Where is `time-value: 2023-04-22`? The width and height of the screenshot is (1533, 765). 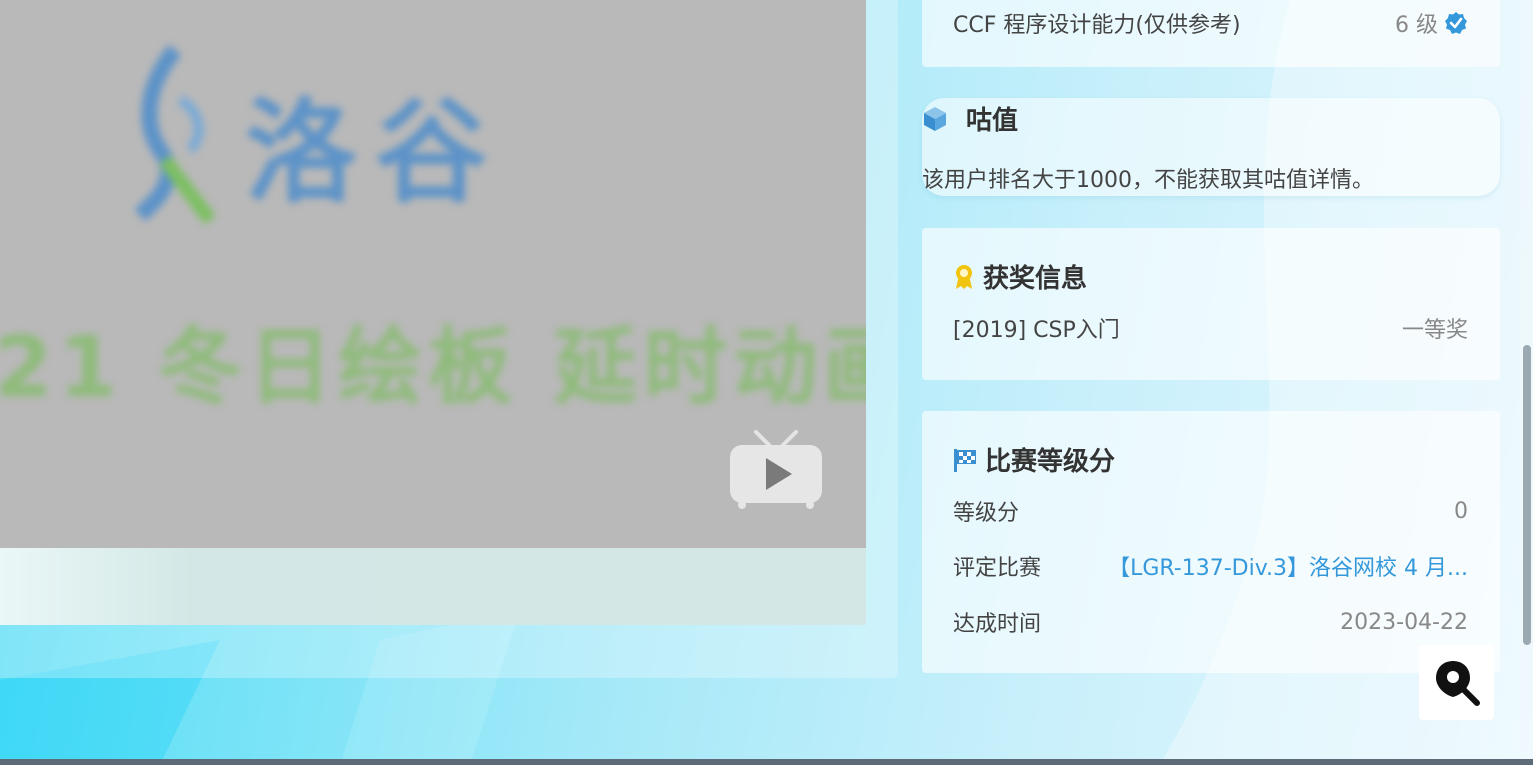 time-value: 2023-04-22 is located at coordinates (1404, 622).